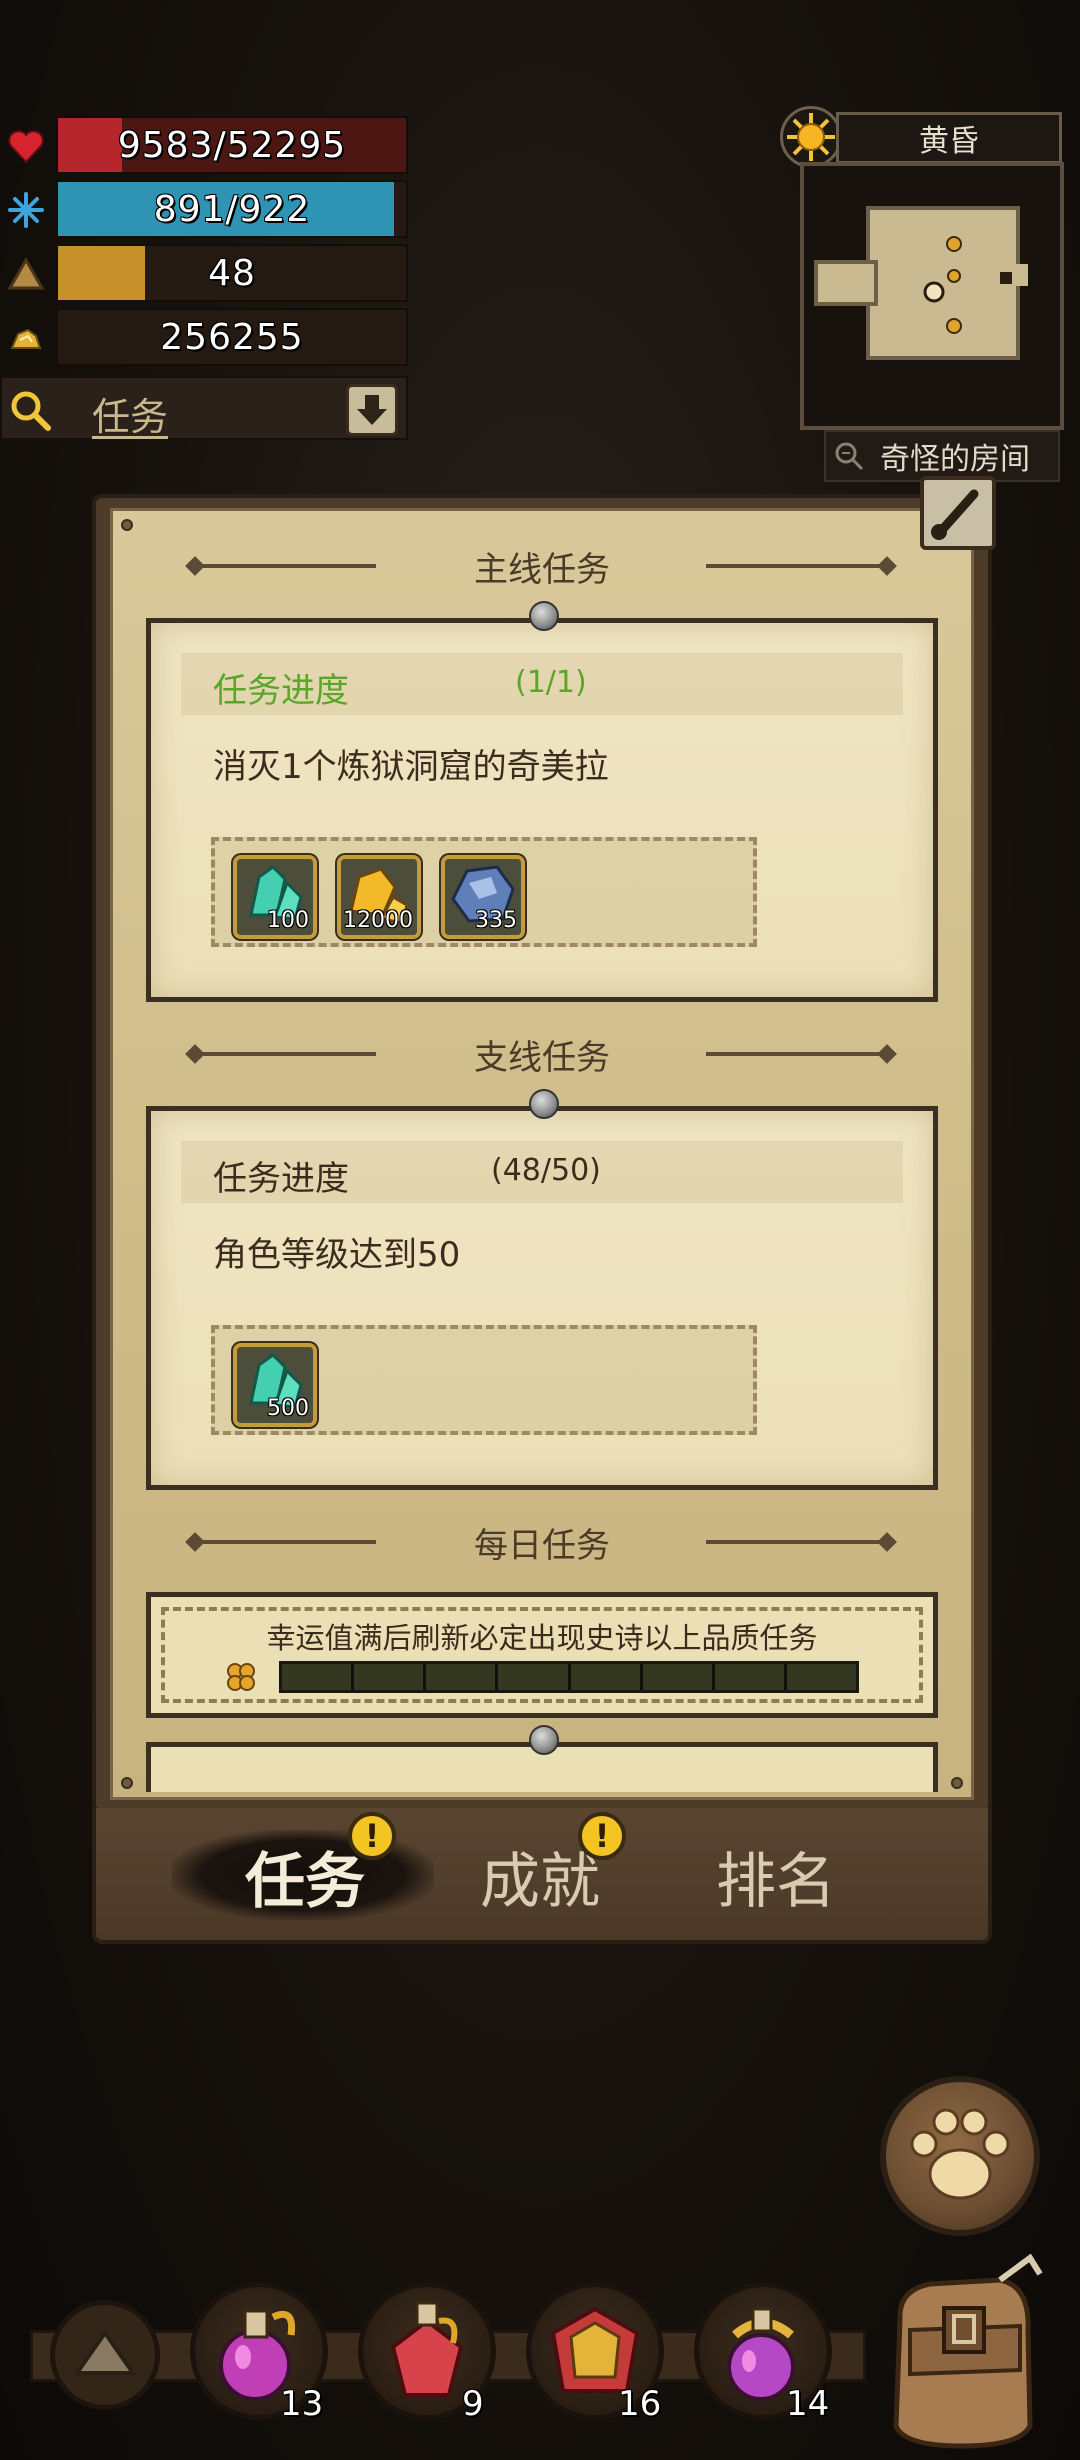 This screenshot has height=2460, width=1080. Describe the element at coordinates (473, 2404) in the screenshot. I see `hotbar-count: 9` at that location.